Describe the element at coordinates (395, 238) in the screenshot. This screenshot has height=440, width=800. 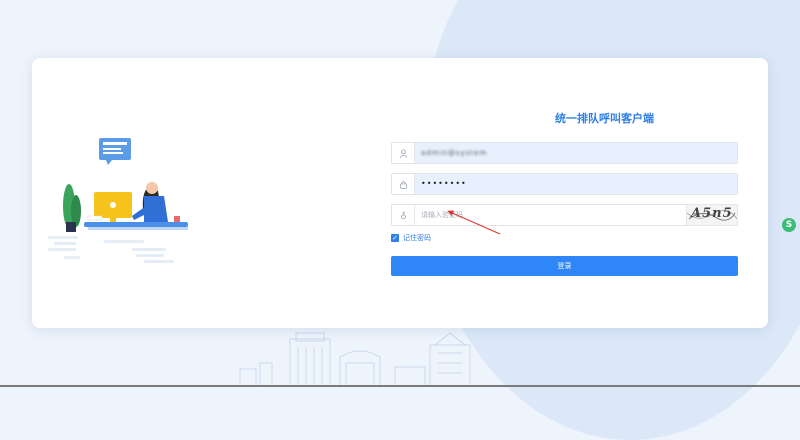
I see `remember-checkbox: ✓` at that location.